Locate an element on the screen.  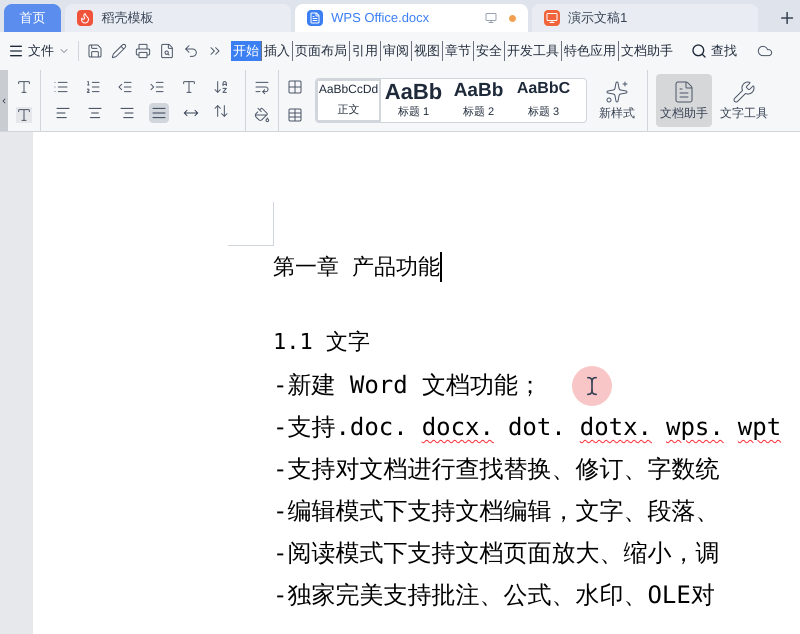
ribbon-tab: 引用 is located at coordinates (365, 51).